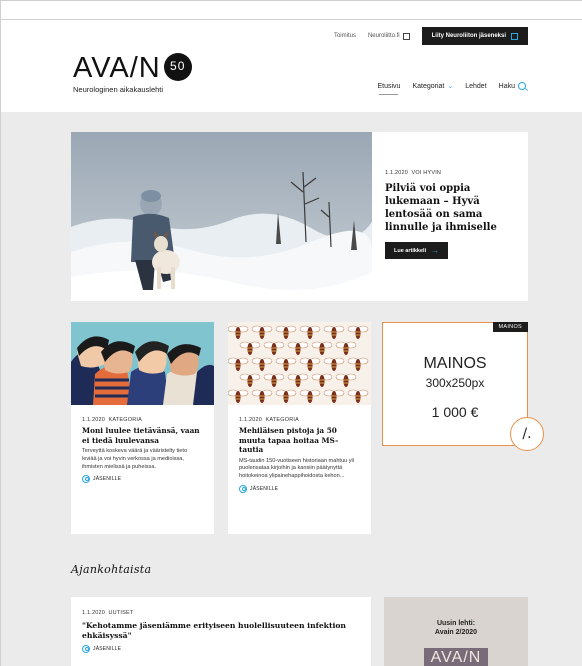 The width and height of the screenshot is (582, 666). I want to click on annotation-marker: /., so click(527, 434).